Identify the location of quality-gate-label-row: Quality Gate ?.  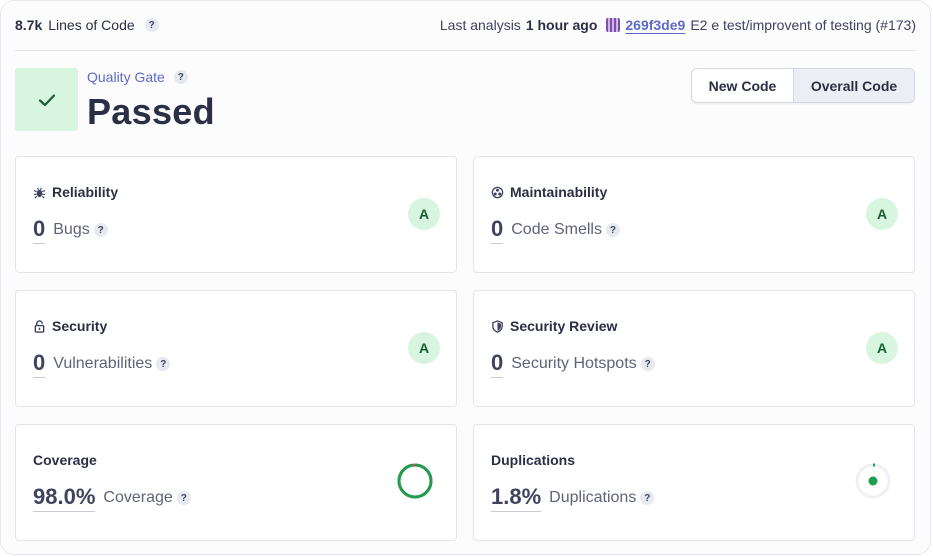
(137, 77).